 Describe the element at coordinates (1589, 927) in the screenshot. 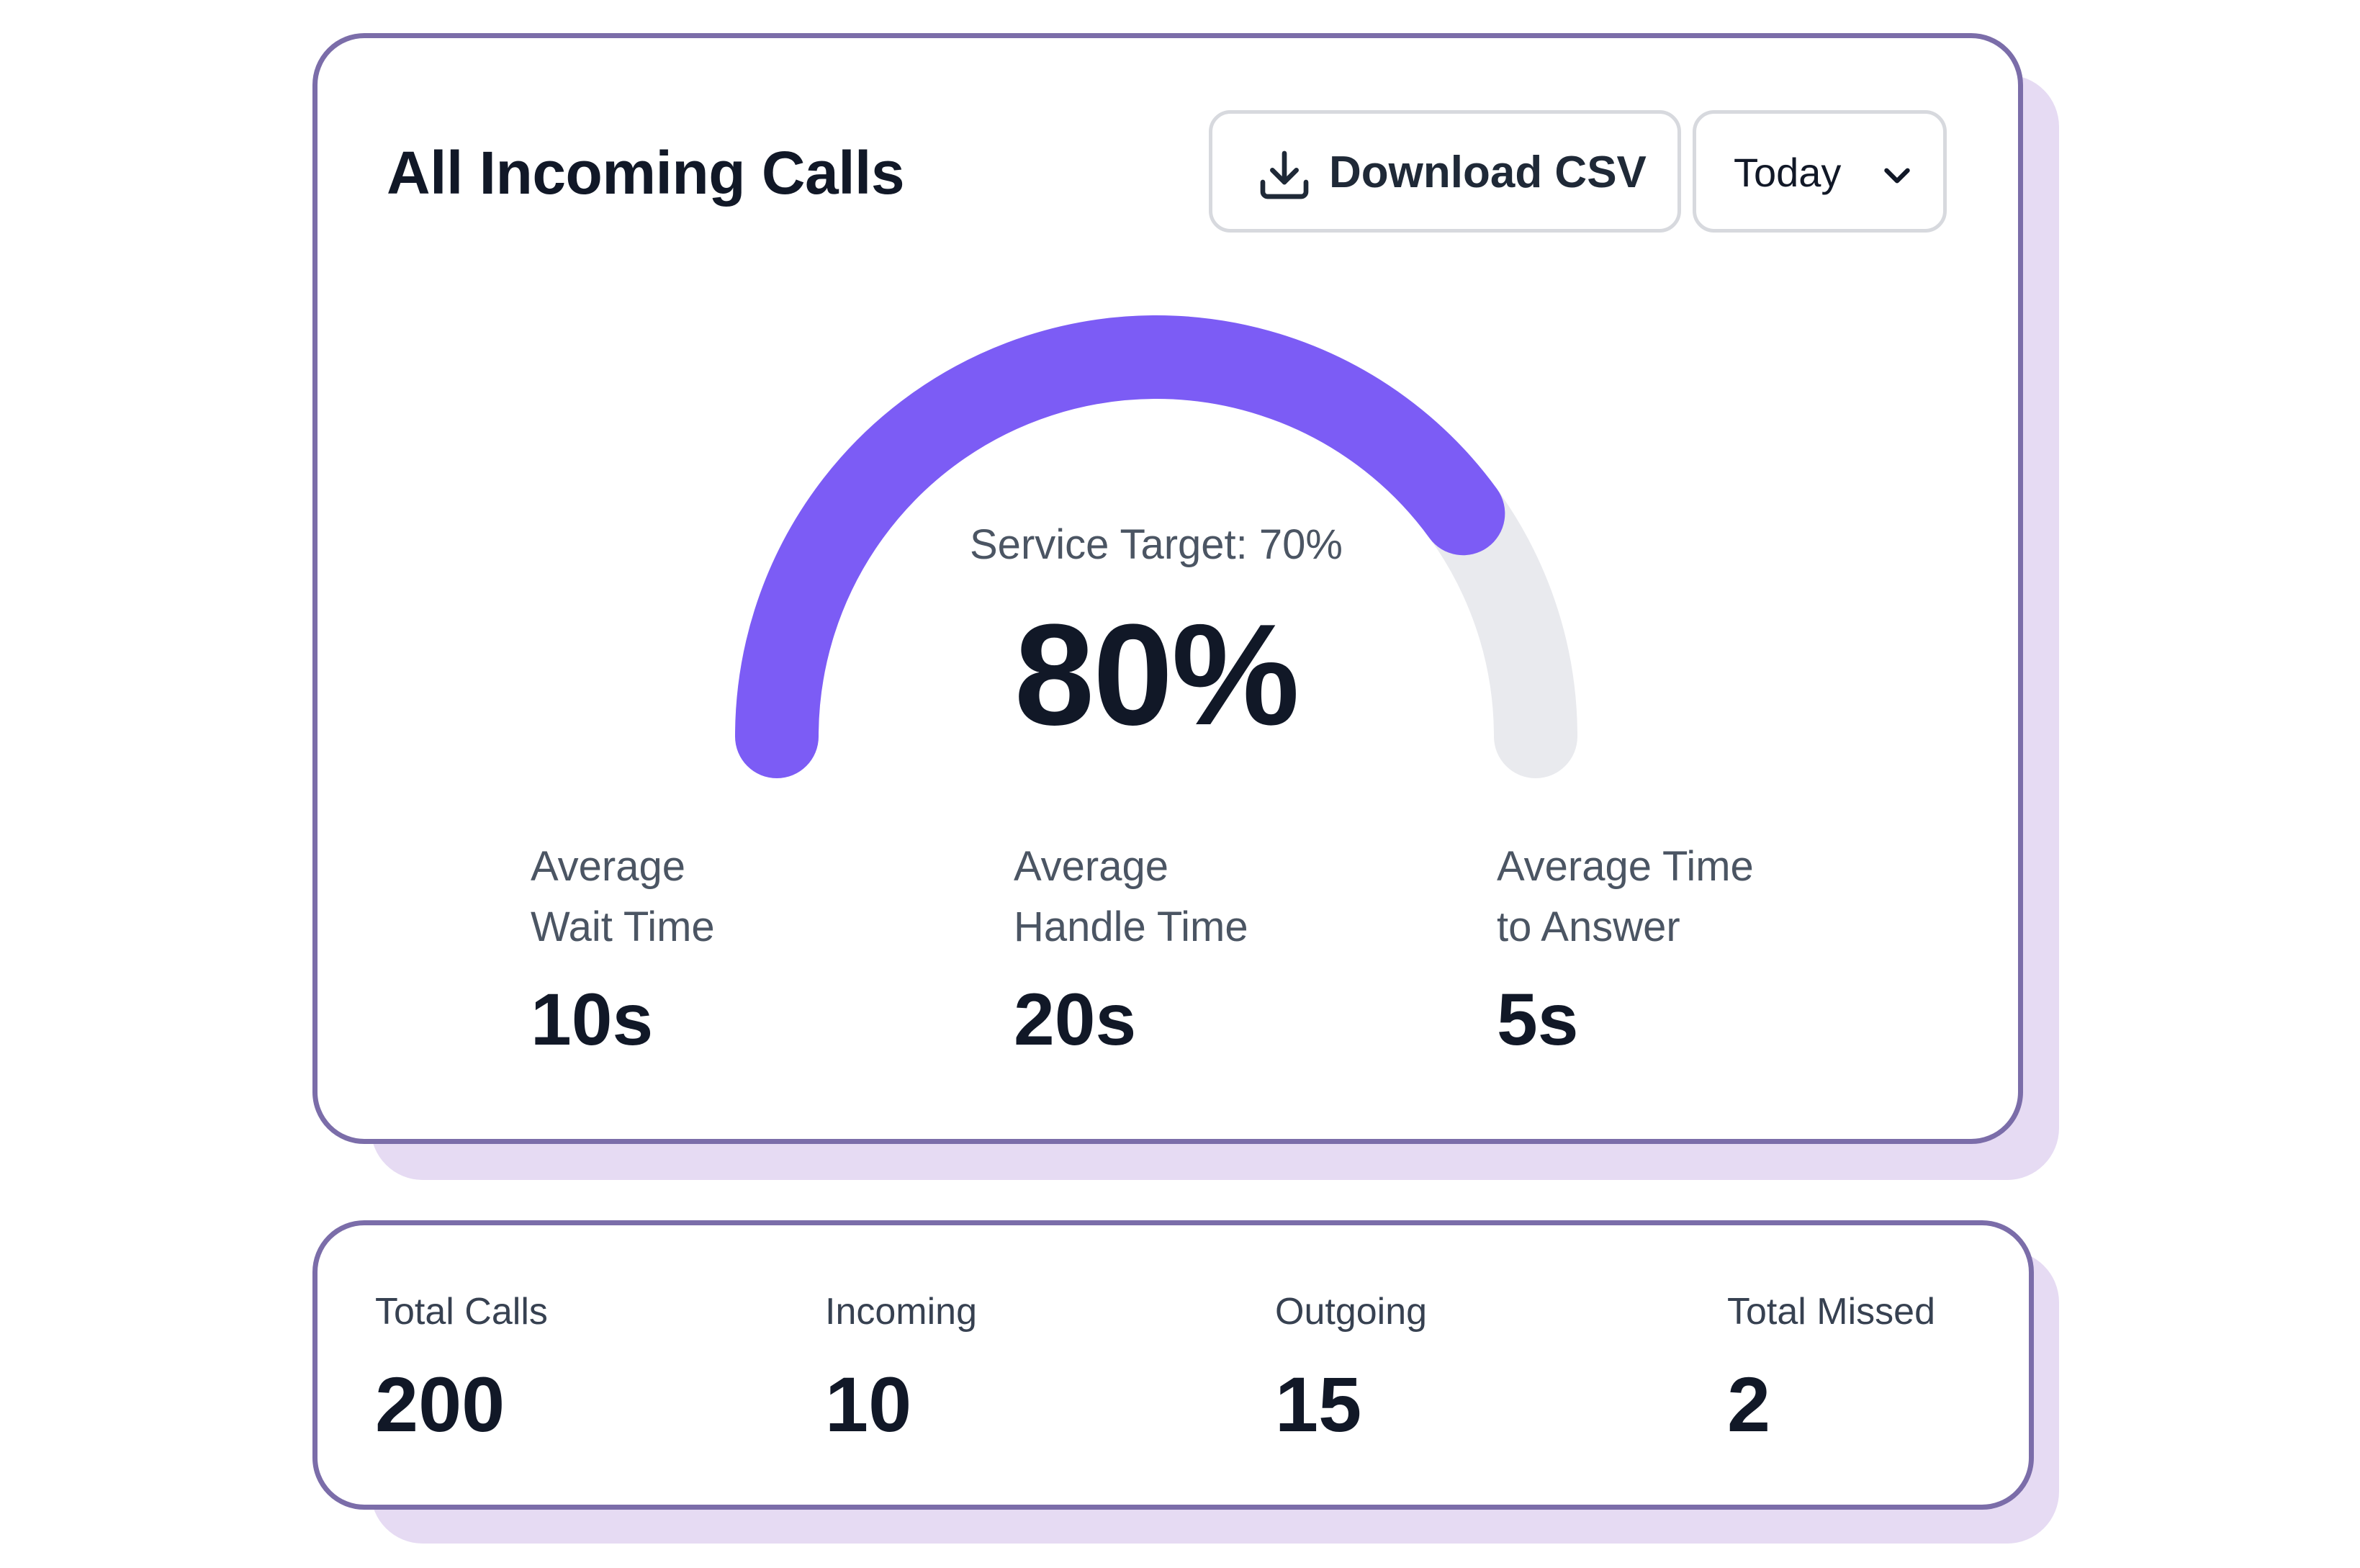

I see `metric-label-line2: to Answer` at that location.